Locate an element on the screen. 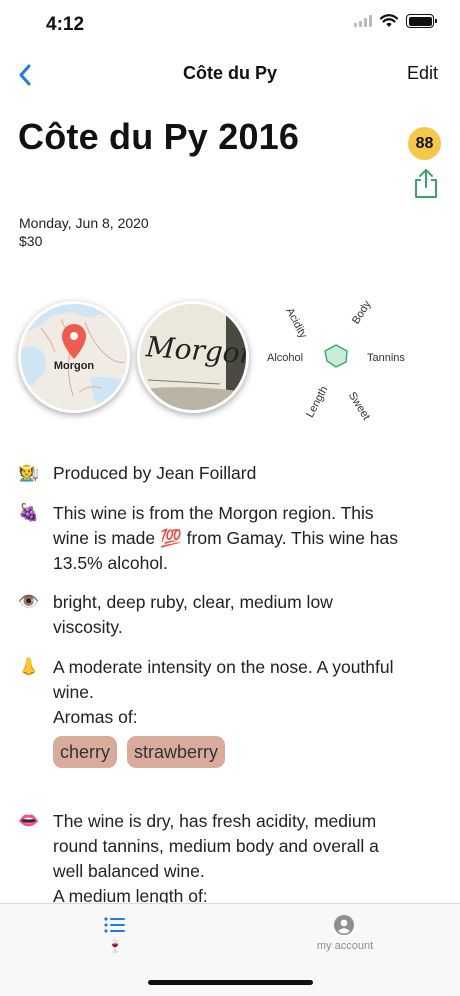 Image resolution: width=460 pixels, height=996 pixels. bottle-label-photo: Morgon is located at coordinates (193, 357).